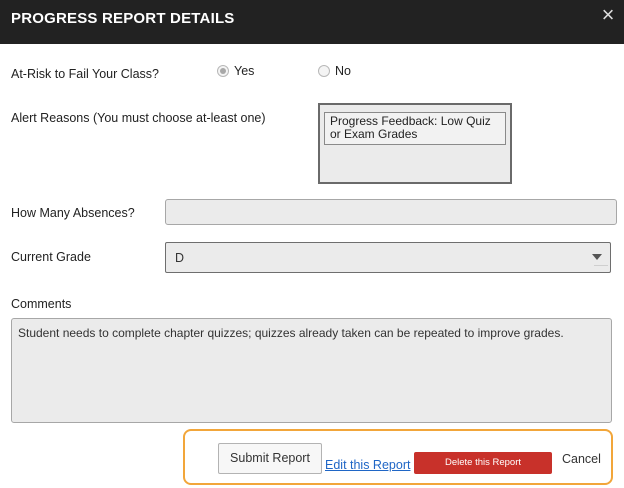  I want to click on at-risk-no-label: No, so click(343, 71).